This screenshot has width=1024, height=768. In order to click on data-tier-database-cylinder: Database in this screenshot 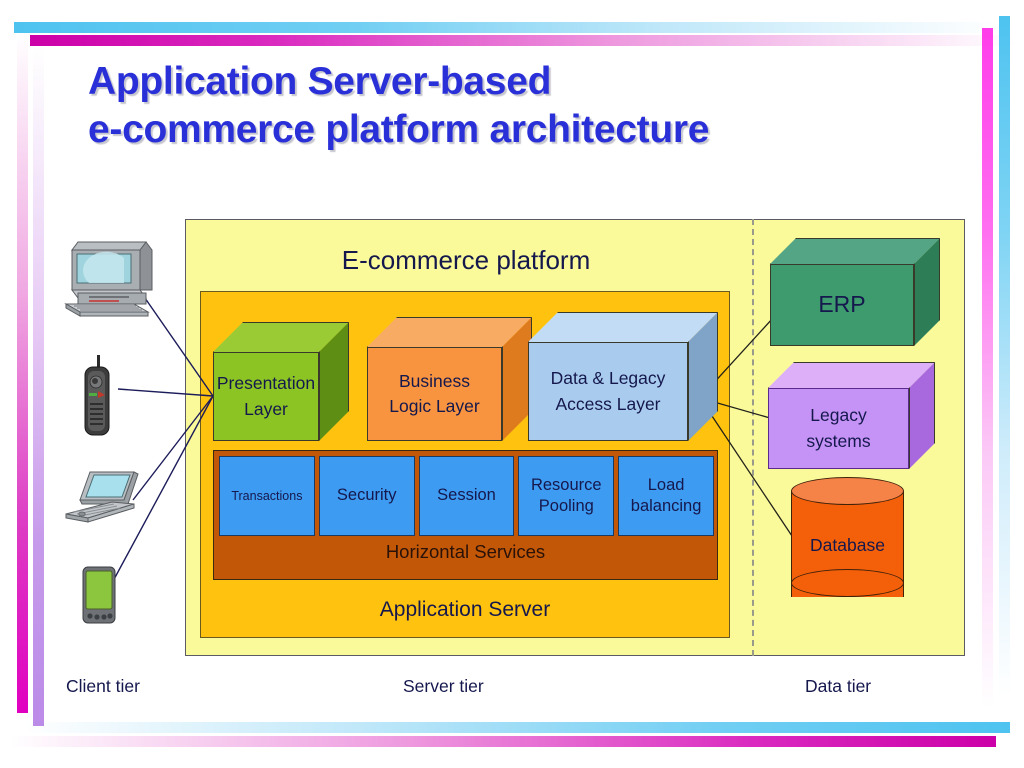, I will do `click(847, 544)`.